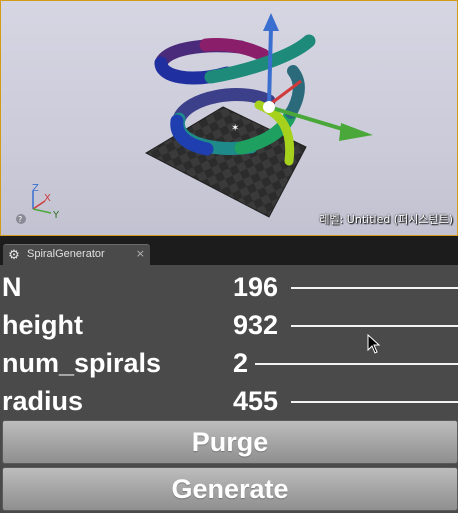 The height and width of the screenshot is (513, 458). I want to click on tab-label: SpiralGenerator, so click(66, 254).